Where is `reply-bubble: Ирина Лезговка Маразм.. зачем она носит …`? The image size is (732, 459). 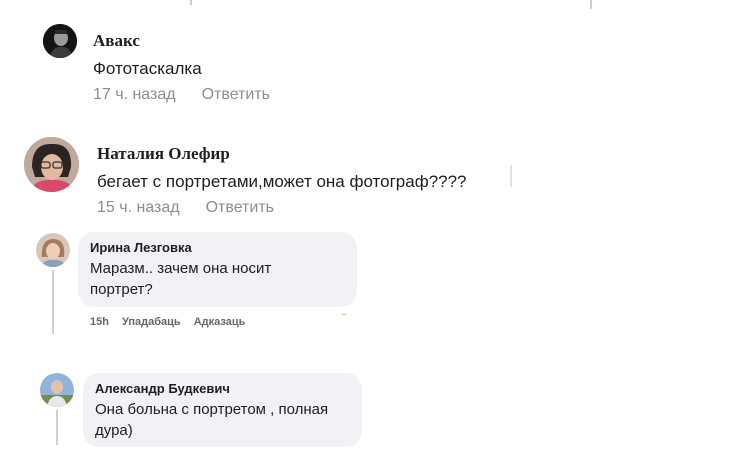 reply-bubble: Ирина Лезговка Маразм.. зачем она носит … is located at coordinates (217, 269).